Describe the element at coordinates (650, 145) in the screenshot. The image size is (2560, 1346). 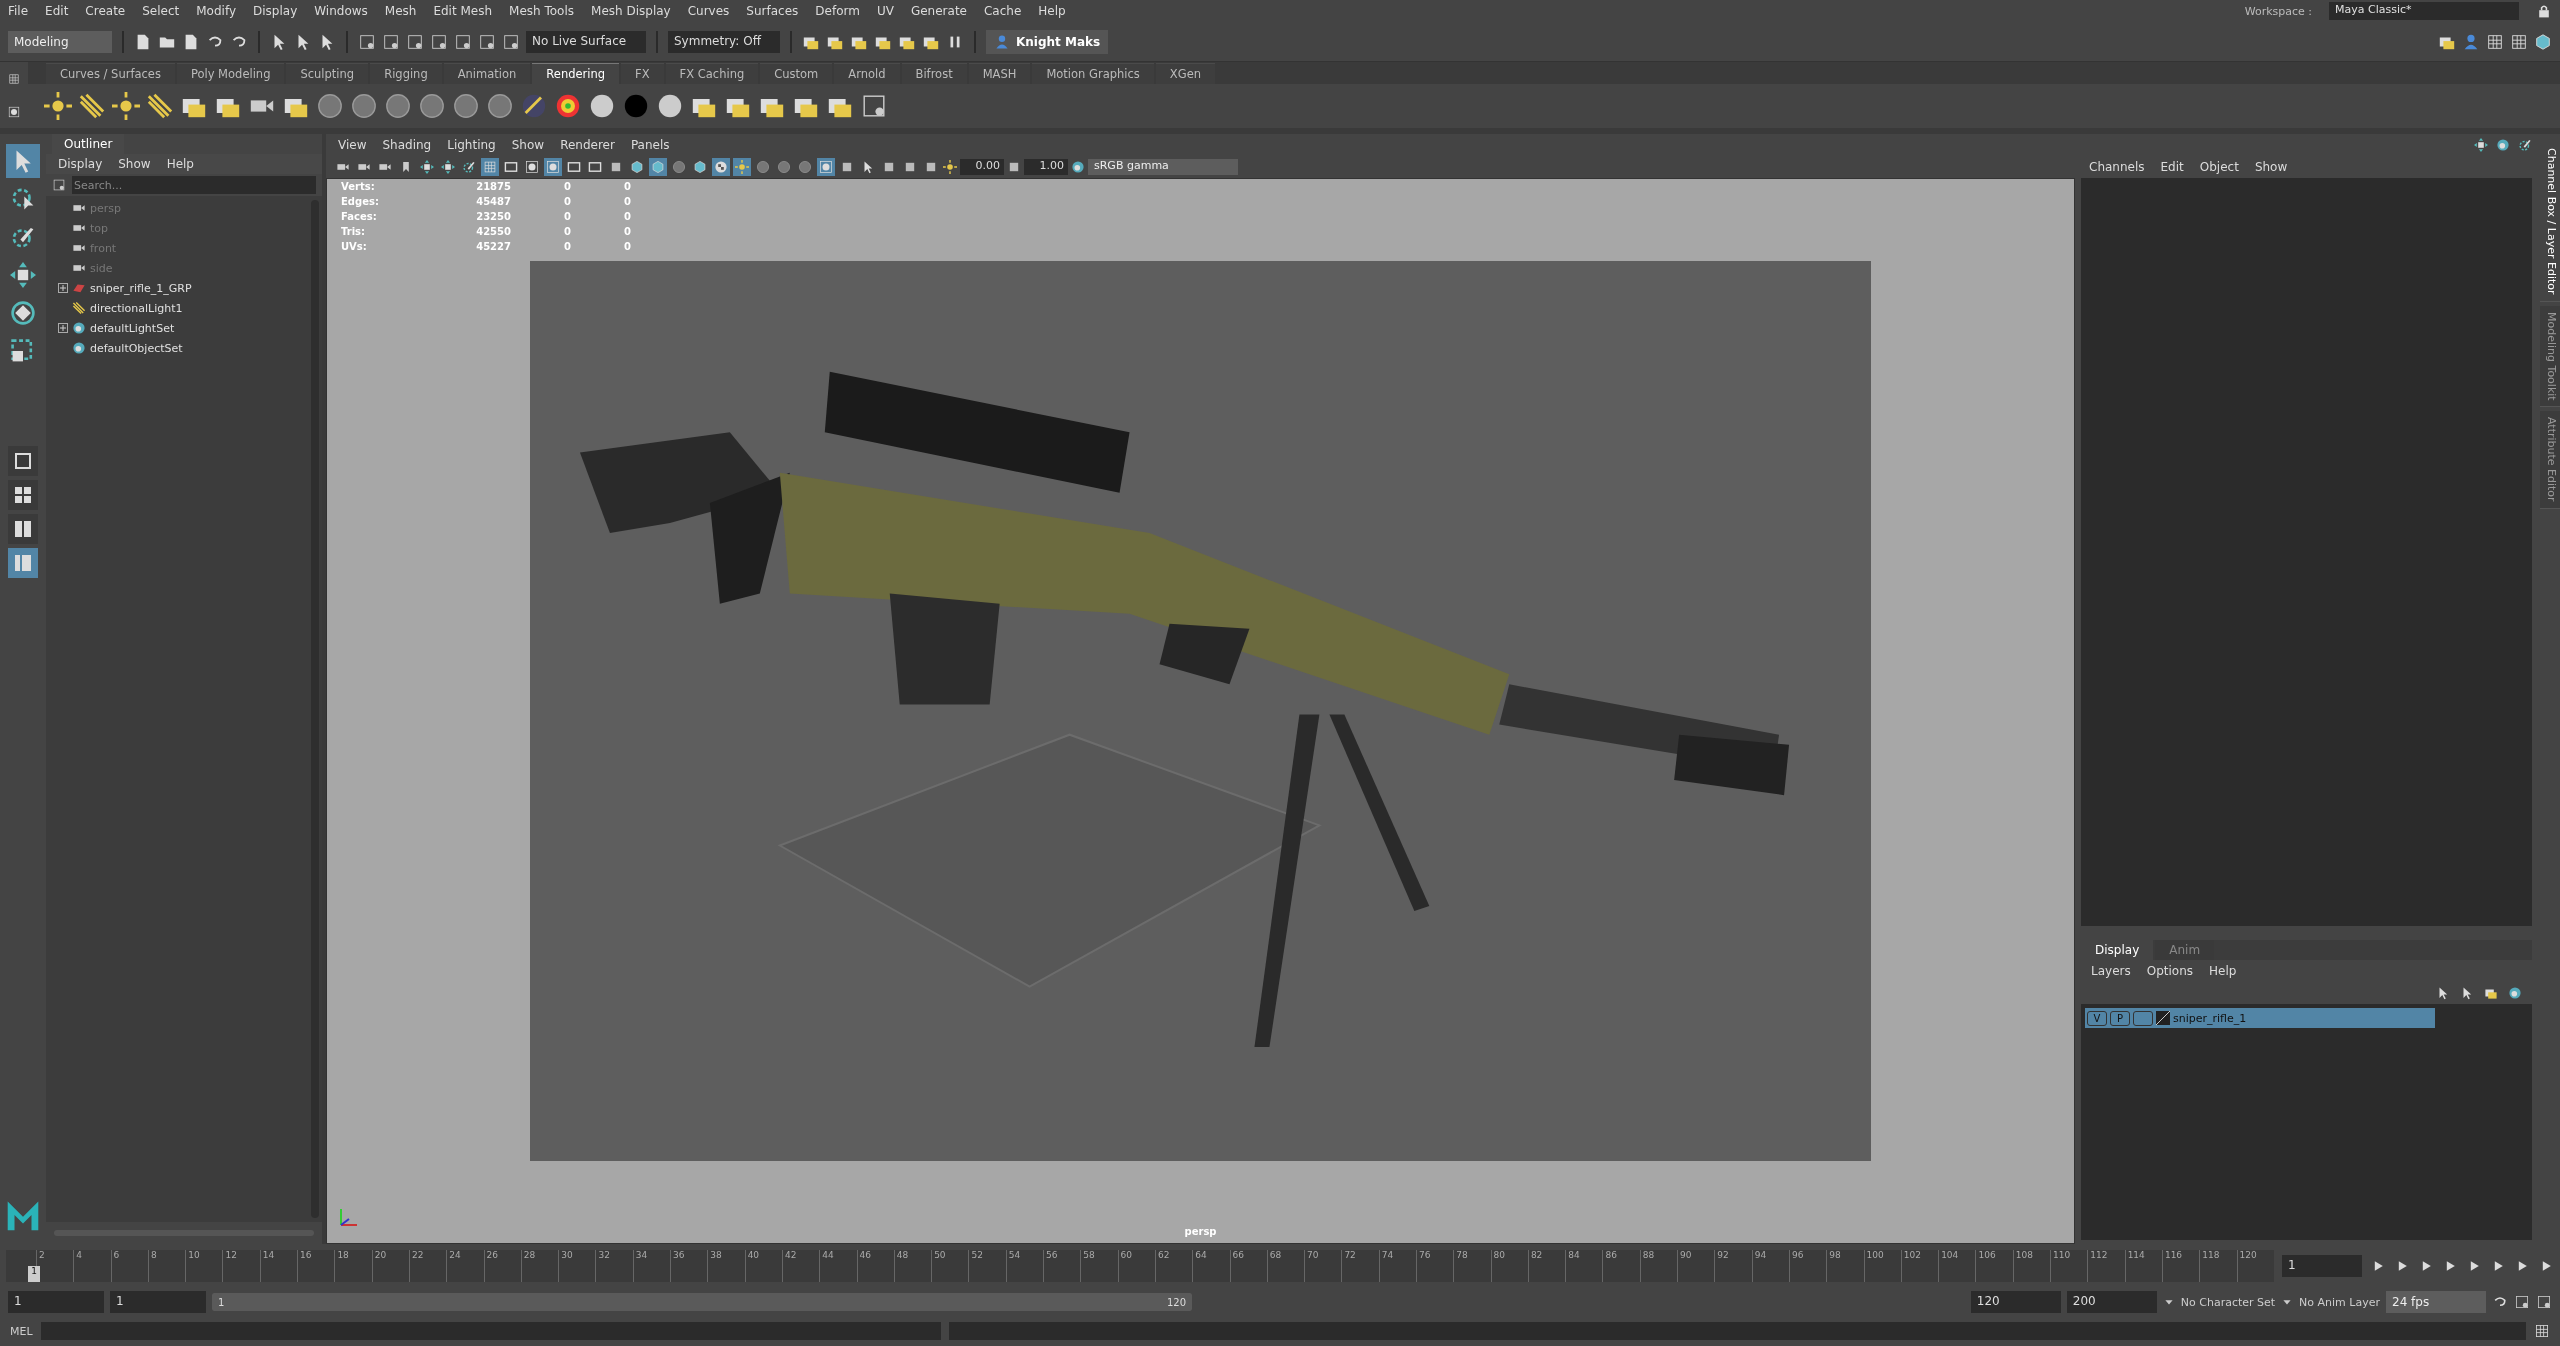
I see `menu-item: Panels` at that location.